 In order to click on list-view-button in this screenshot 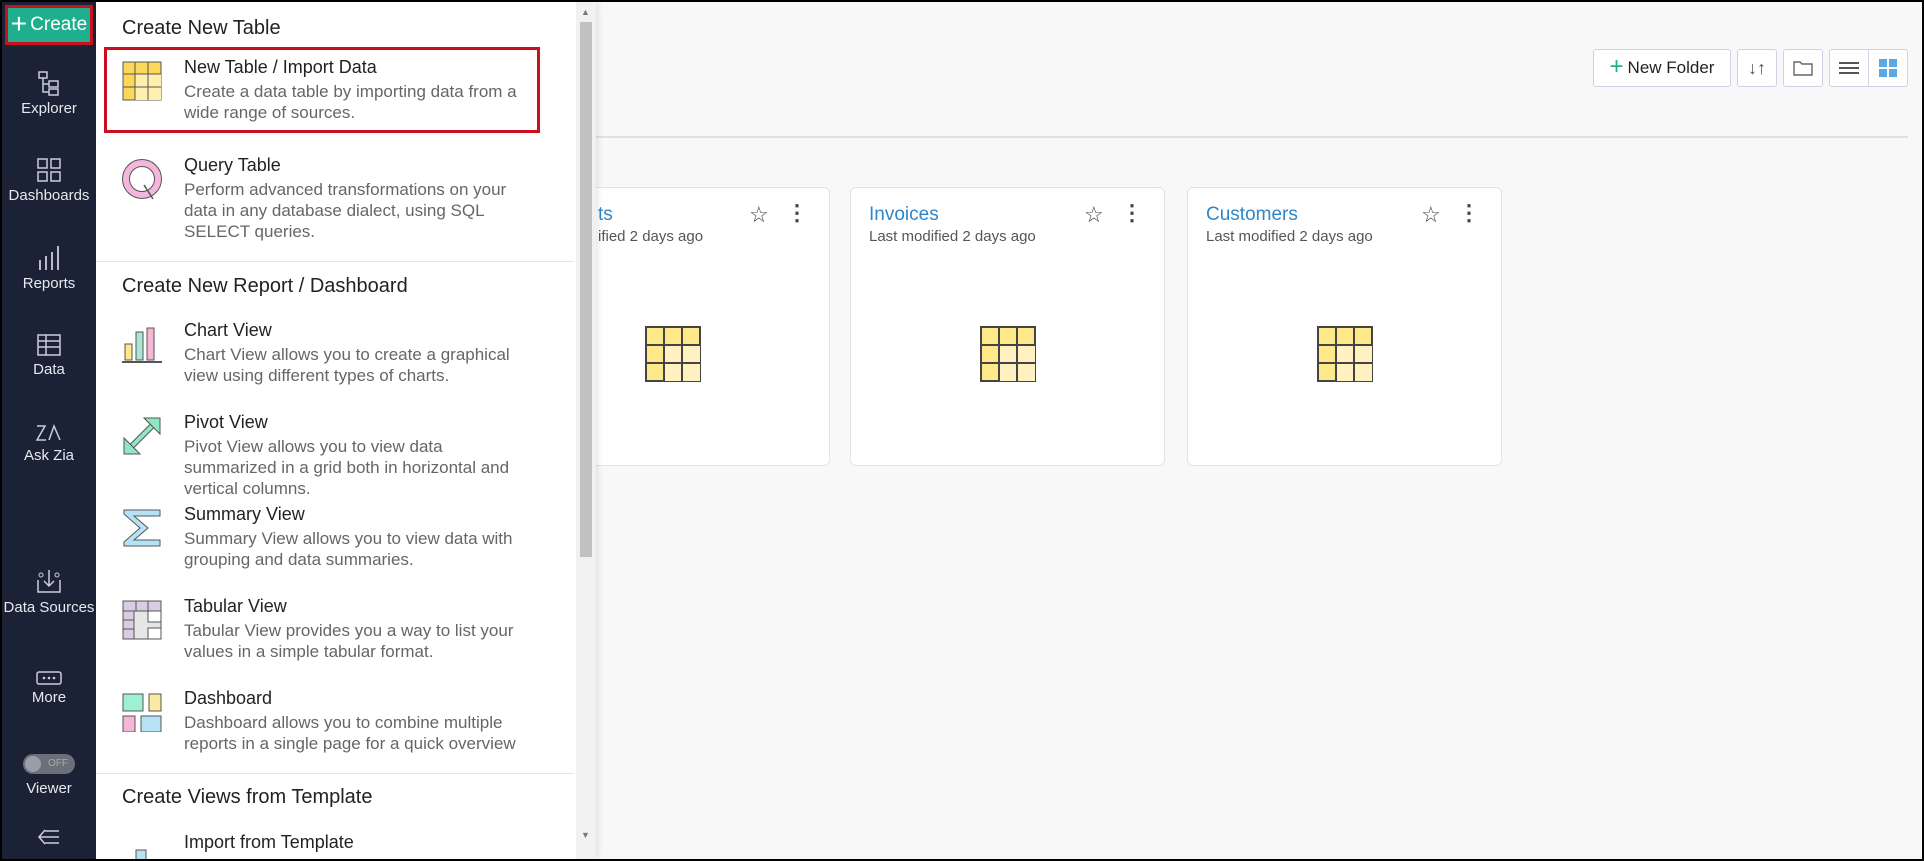, I will do `click(1849, 68)`.